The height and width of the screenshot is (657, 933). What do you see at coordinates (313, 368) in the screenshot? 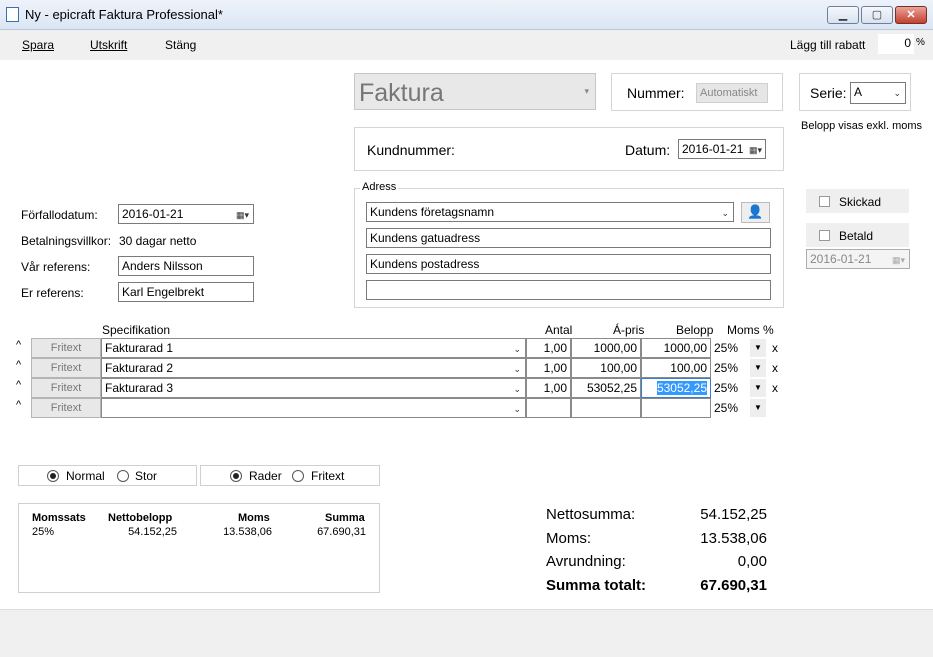
I see `row-spec-select: Fakturarad 2 ⌄` at bounding box center [313, 368].